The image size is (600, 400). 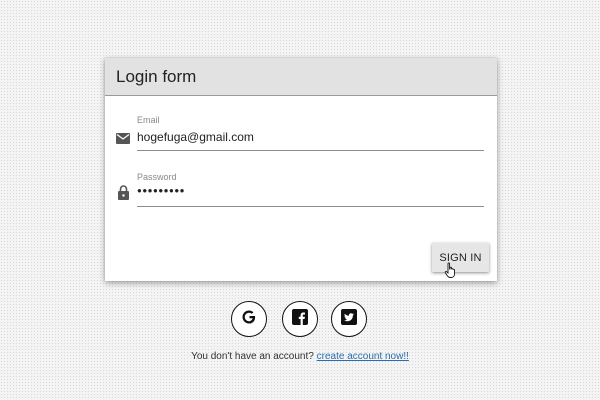 I want to click on password-underline, so click(x=310, y=206).